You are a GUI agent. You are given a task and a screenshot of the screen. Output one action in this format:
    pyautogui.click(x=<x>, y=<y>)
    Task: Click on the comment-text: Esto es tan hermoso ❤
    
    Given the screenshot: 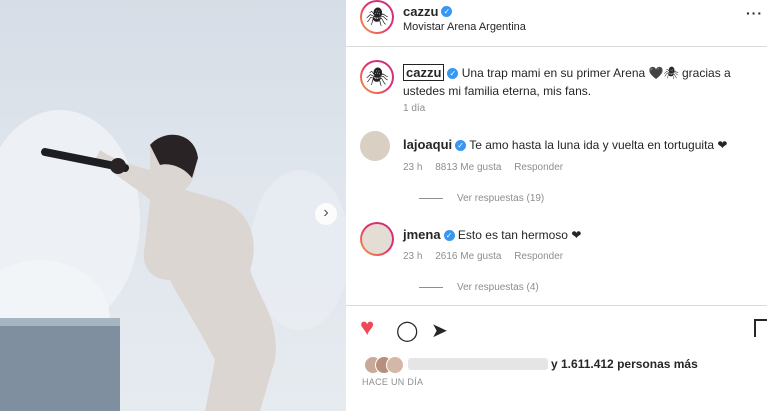 What is the action you would take?
    pyautogui.click(x=519, y=235)
    